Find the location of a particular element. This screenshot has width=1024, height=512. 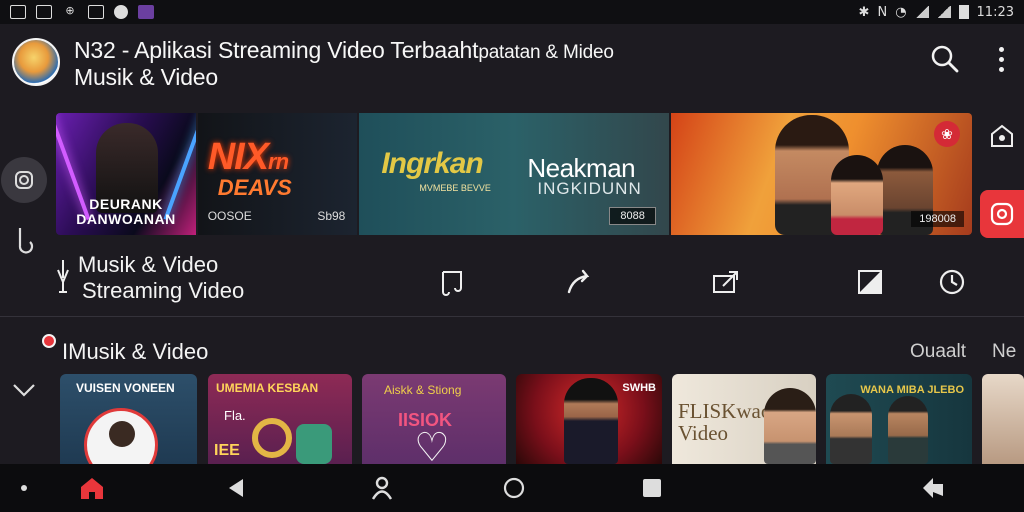

live-icon is located at coordinates (1002, 214).